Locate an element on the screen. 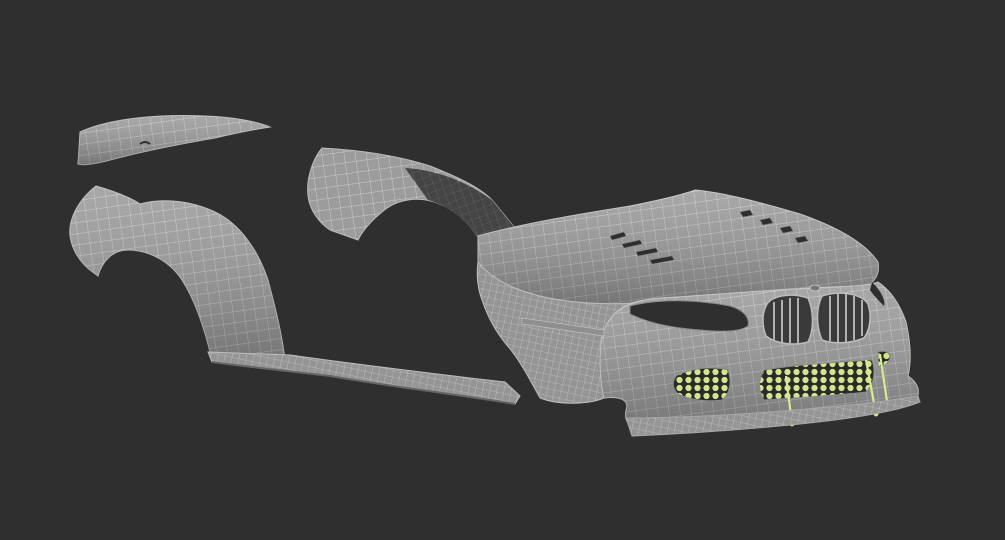  rear-fender-icon is located at coordinates (177, 273).